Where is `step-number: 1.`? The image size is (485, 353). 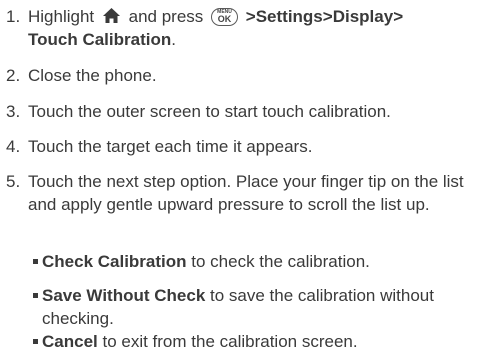 step-number: 1. is located at coordinates (13, 16).